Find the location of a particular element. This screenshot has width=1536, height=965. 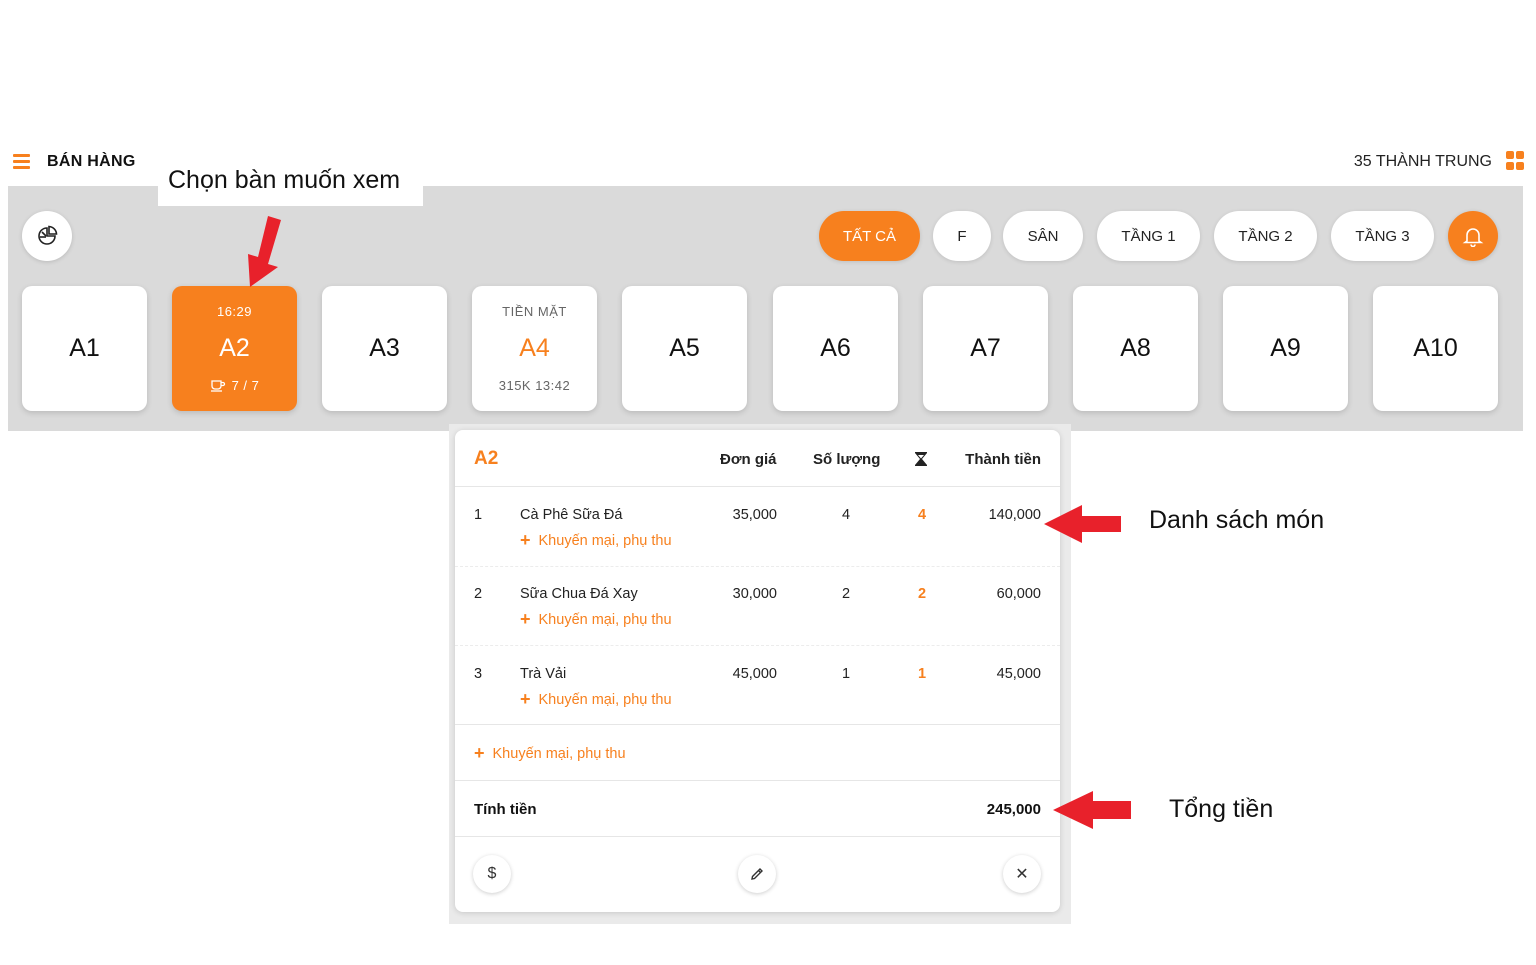

table-name: A1 is located at coordinates (84, 348).